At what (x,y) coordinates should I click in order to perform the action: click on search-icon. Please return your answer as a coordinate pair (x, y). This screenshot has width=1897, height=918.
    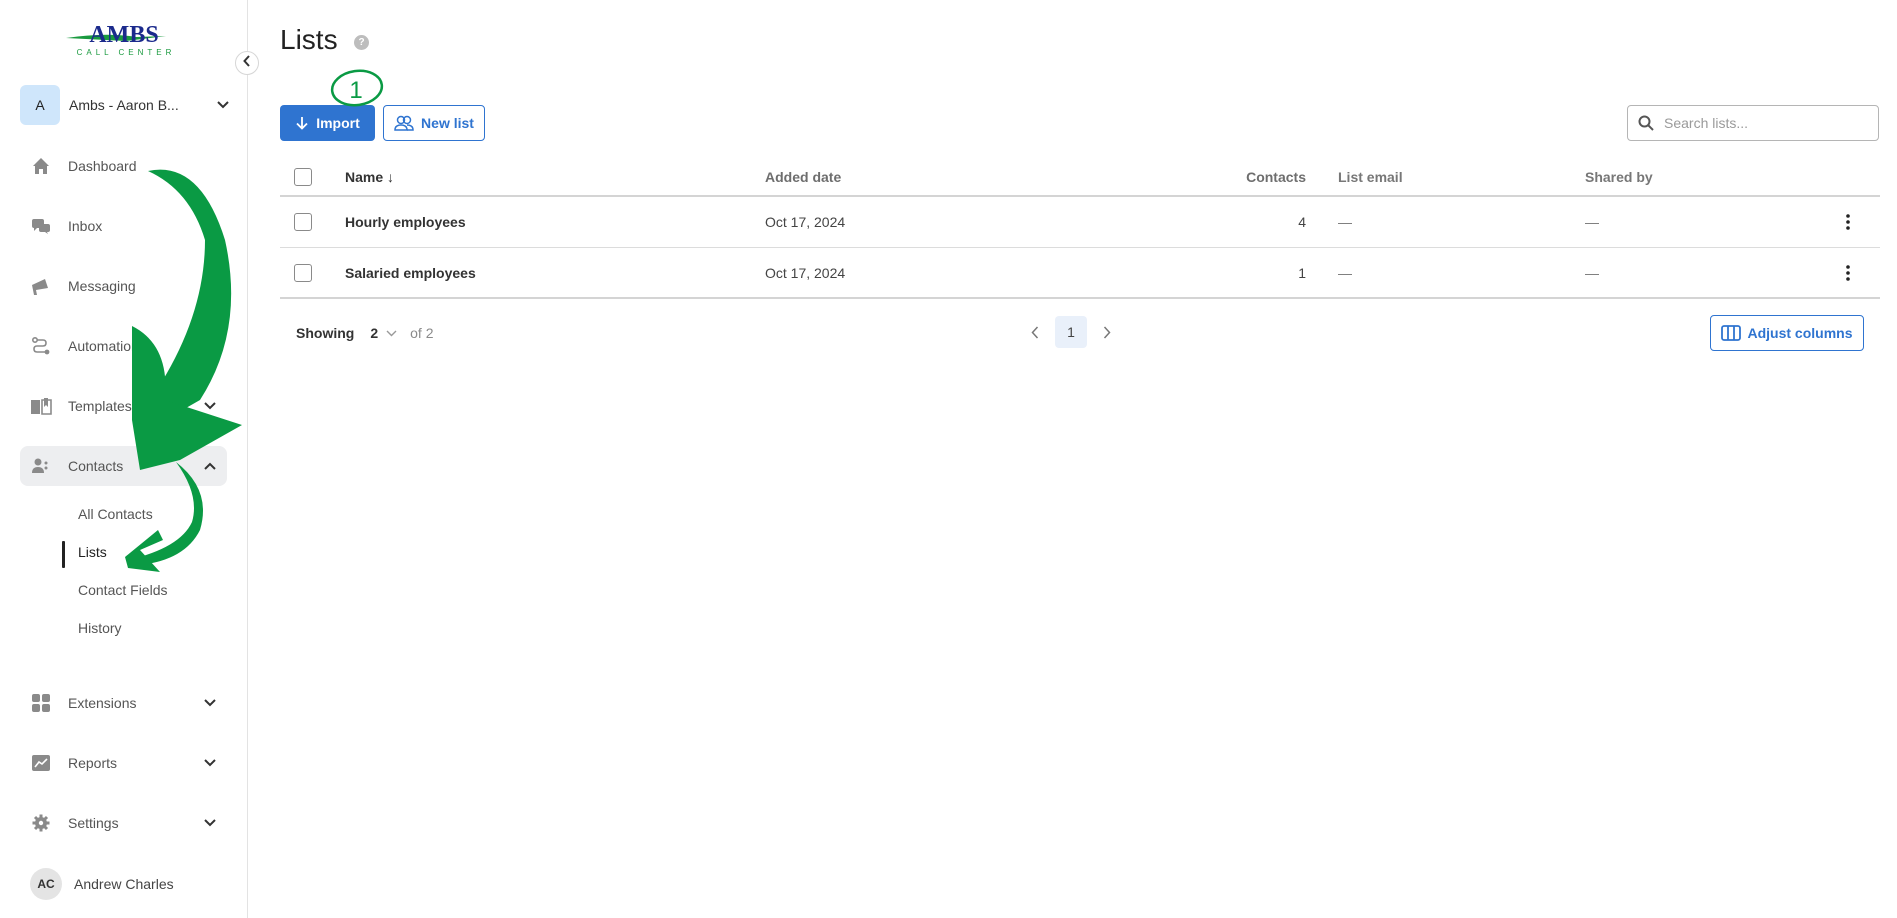
    Looking at the image, I should click on (1646, 123).